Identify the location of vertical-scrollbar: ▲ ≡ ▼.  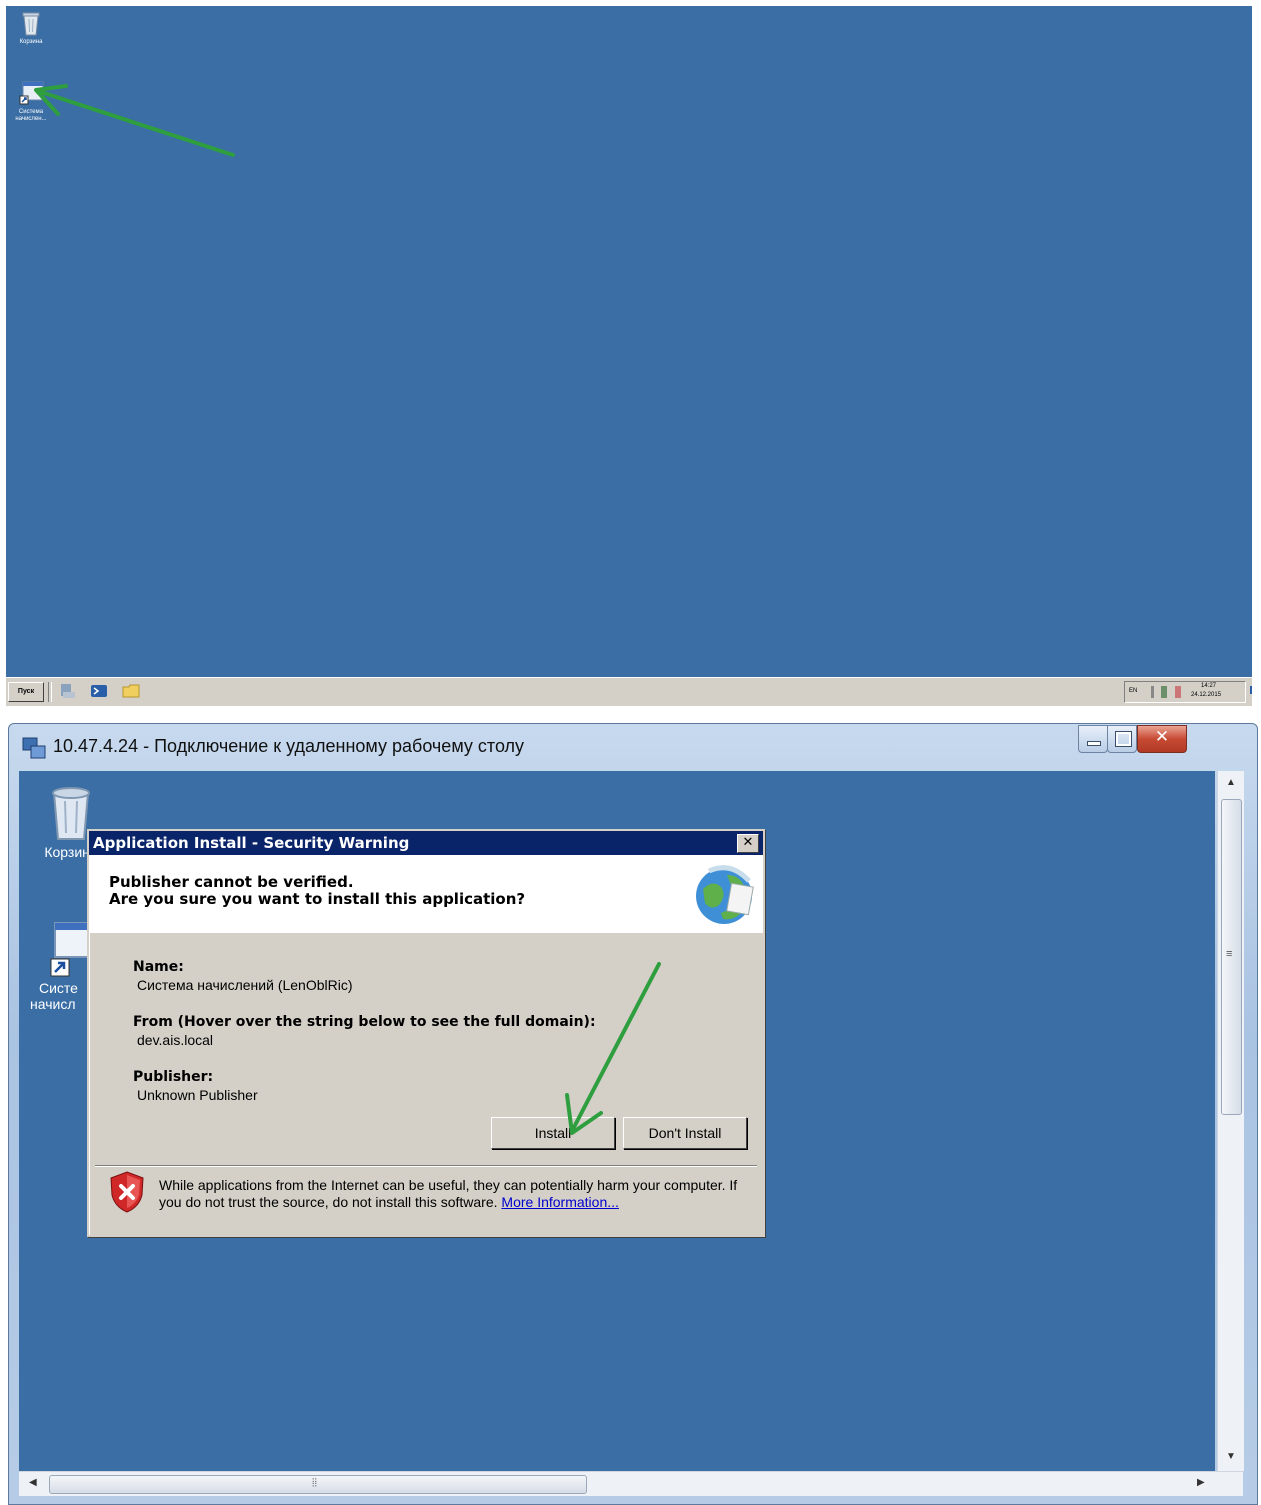
(1230, 1121).